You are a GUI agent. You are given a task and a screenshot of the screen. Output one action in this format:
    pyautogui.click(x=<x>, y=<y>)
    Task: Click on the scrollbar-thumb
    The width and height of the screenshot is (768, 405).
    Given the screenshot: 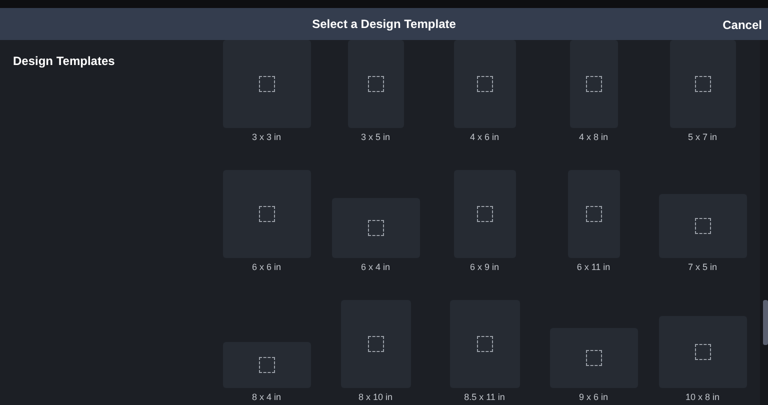 What is the action you would take?
    pyautogui.click(x=765, y=322)
    